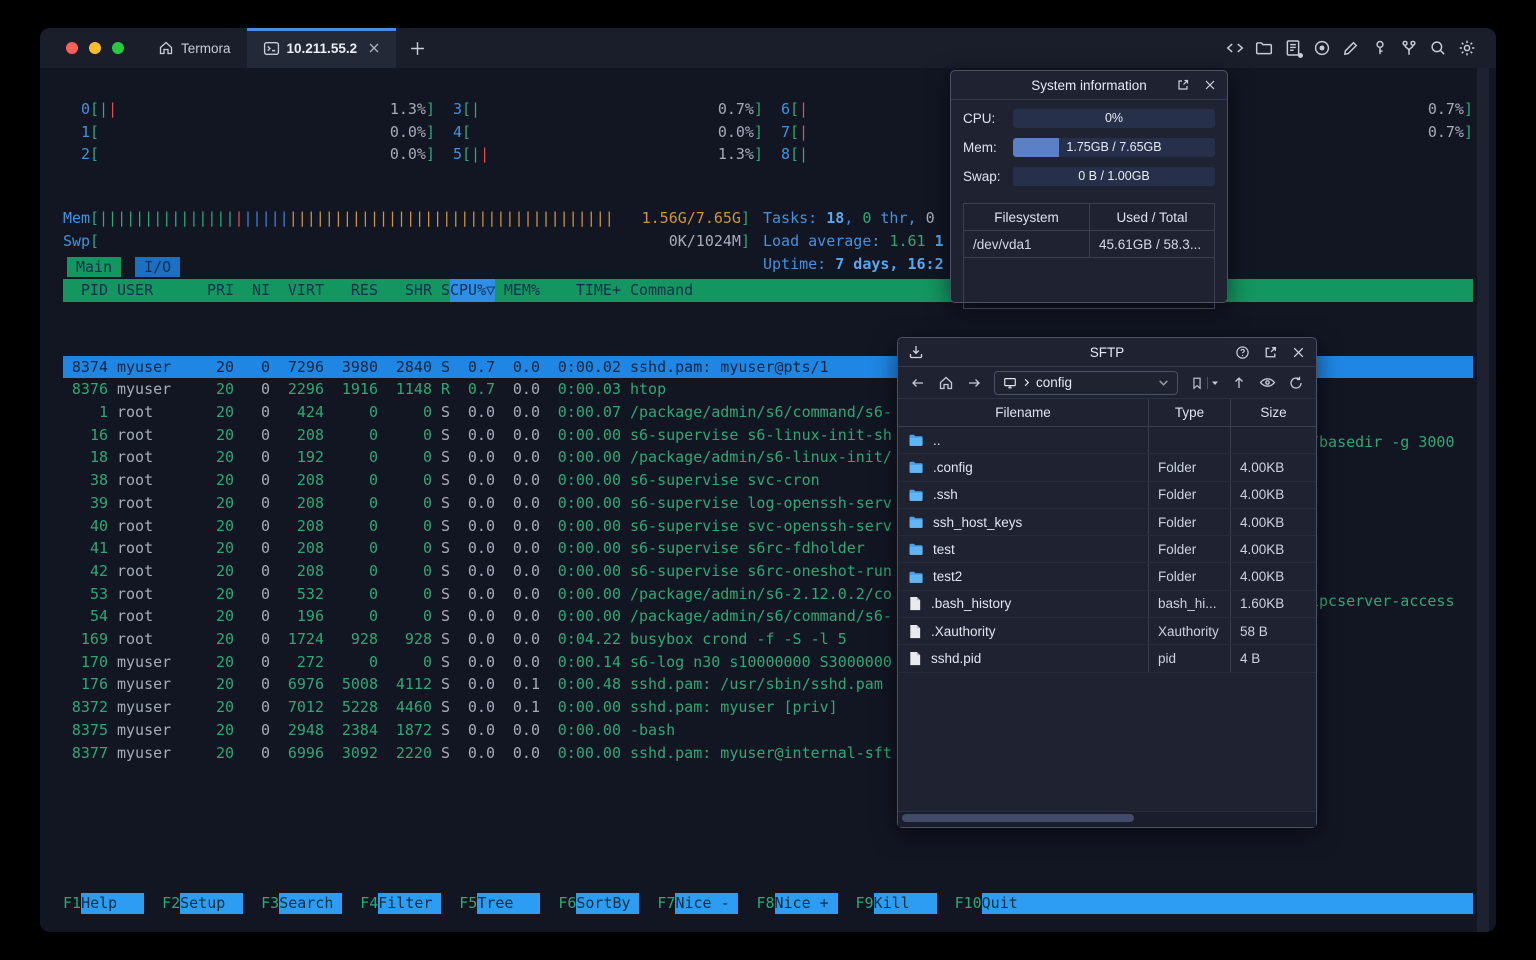 The width and height of the screenshot is (1536, 960). Describe the element at coordinates (374, 48) in the screenshot. I see `tab-close-icon` at that location.